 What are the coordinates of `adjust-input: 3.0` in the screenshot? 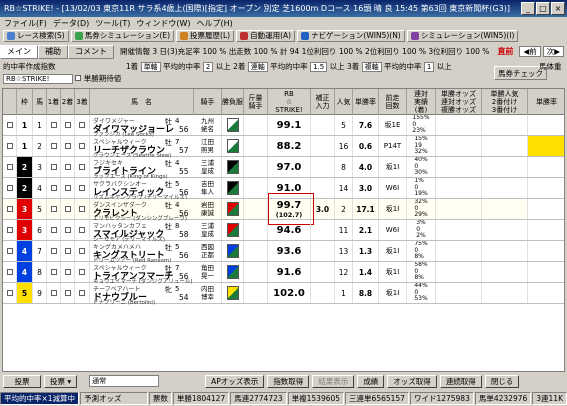 It's located at (323, 209).